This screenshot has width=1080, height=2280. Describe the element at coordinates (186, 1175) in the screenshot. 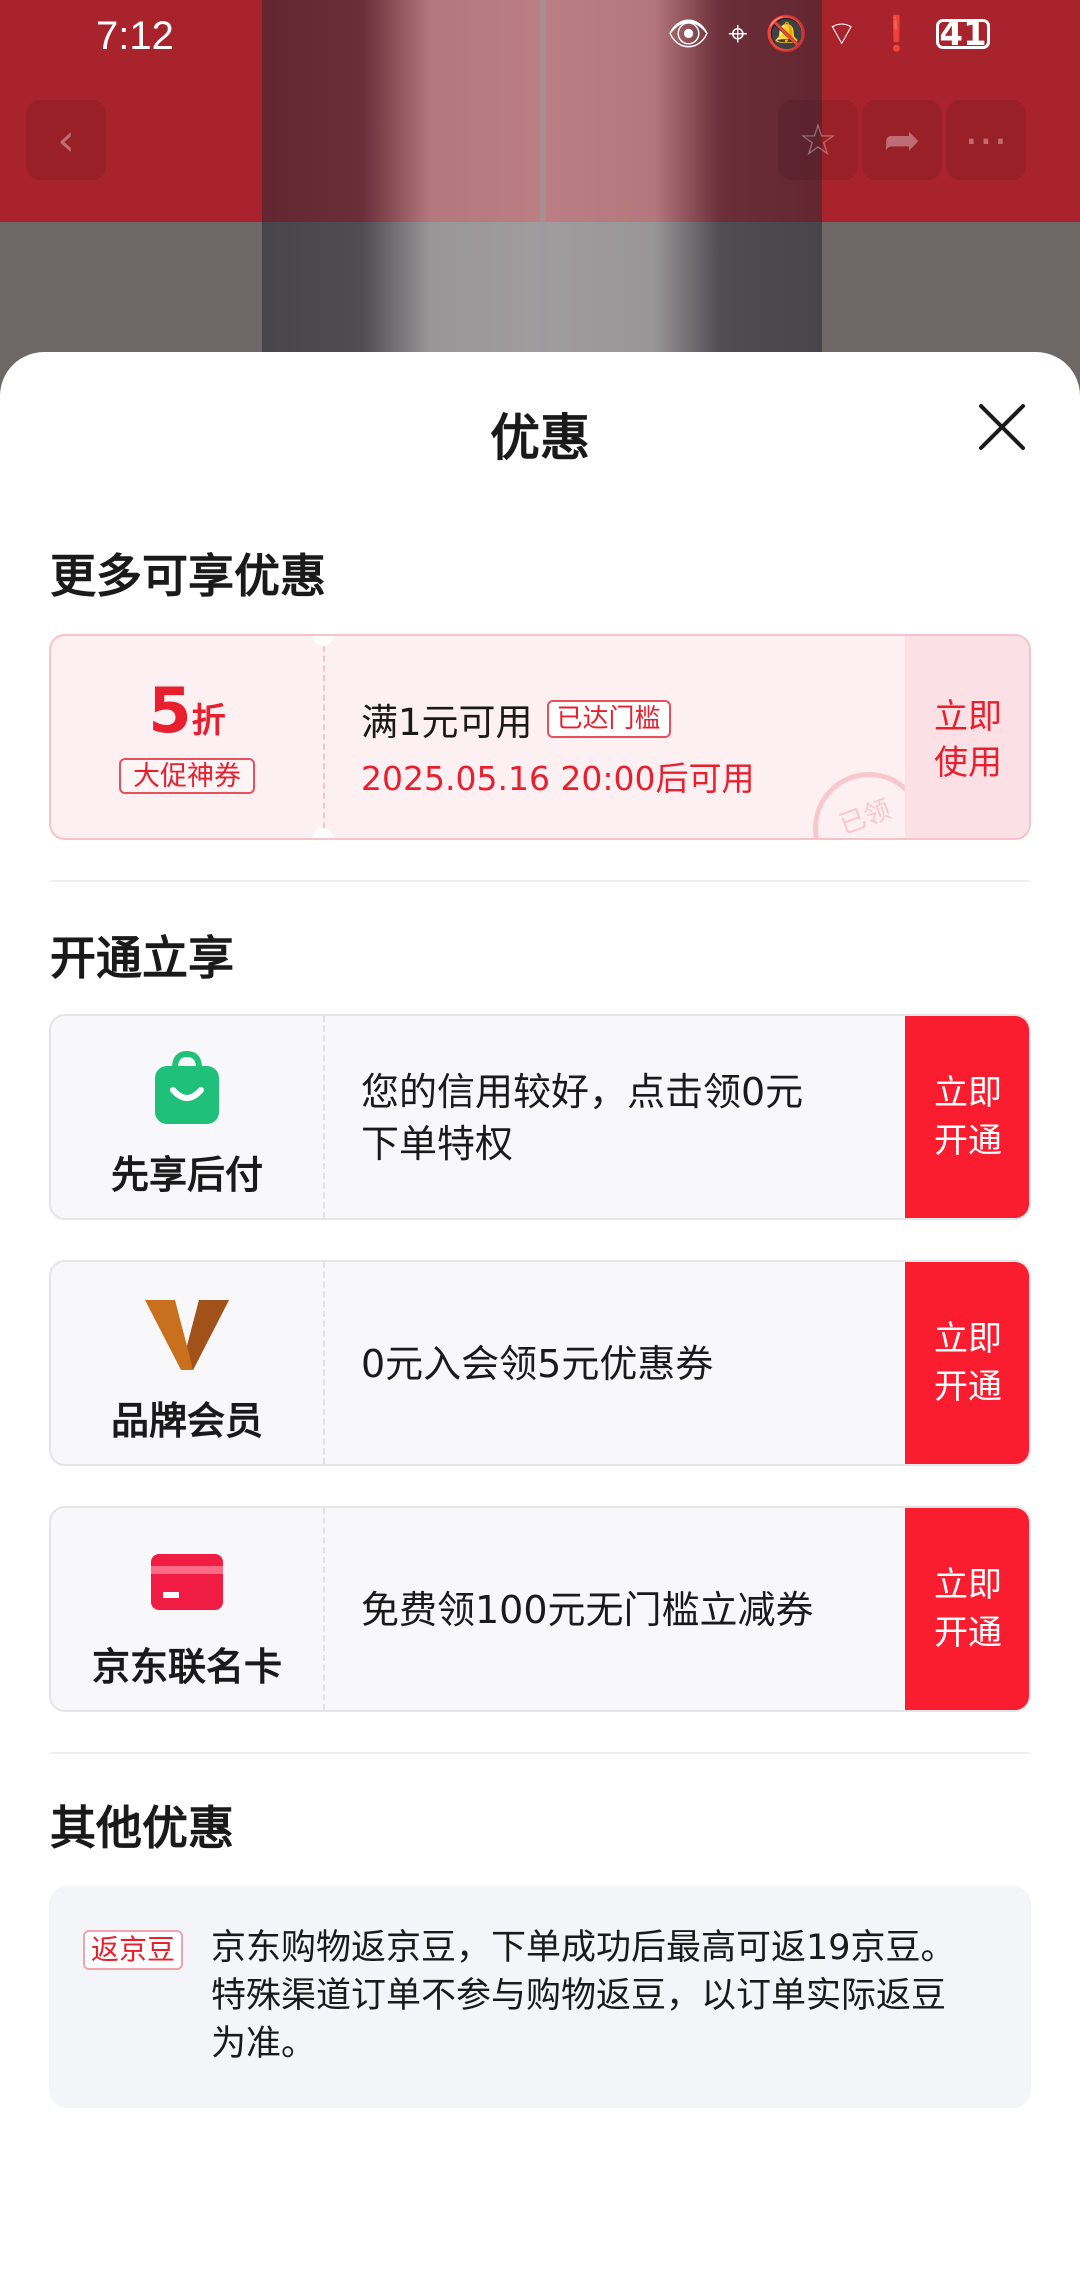

I see `service-name: 先享后付` at that location.